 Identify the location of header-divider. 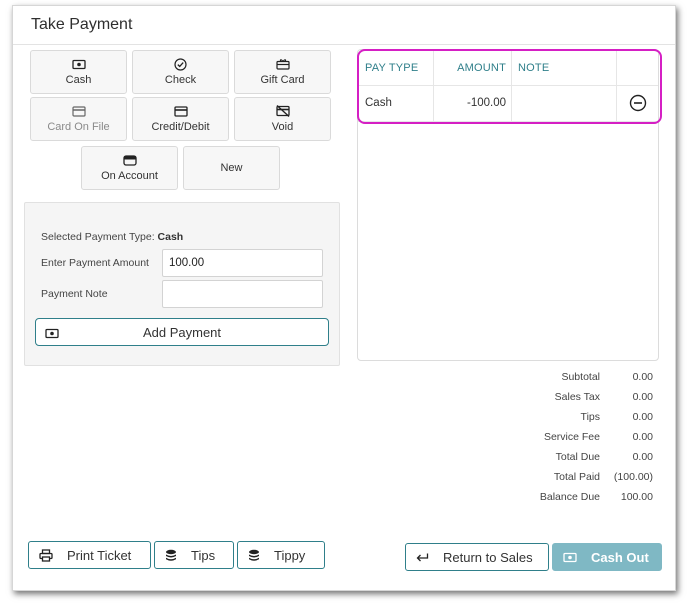
(508, 85).